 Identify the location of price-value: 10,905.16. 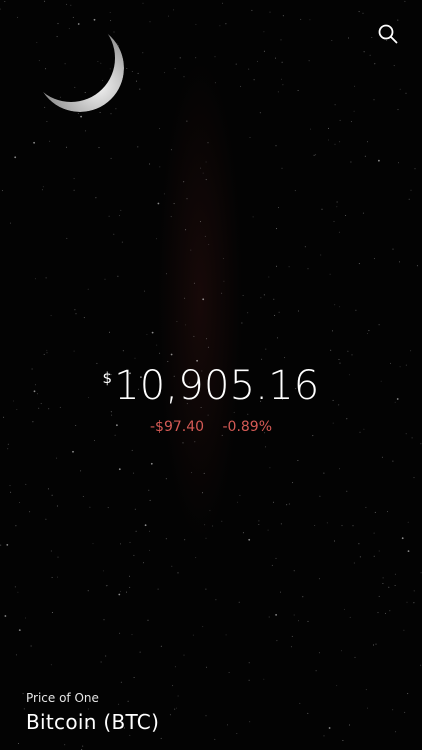
(217, 386).